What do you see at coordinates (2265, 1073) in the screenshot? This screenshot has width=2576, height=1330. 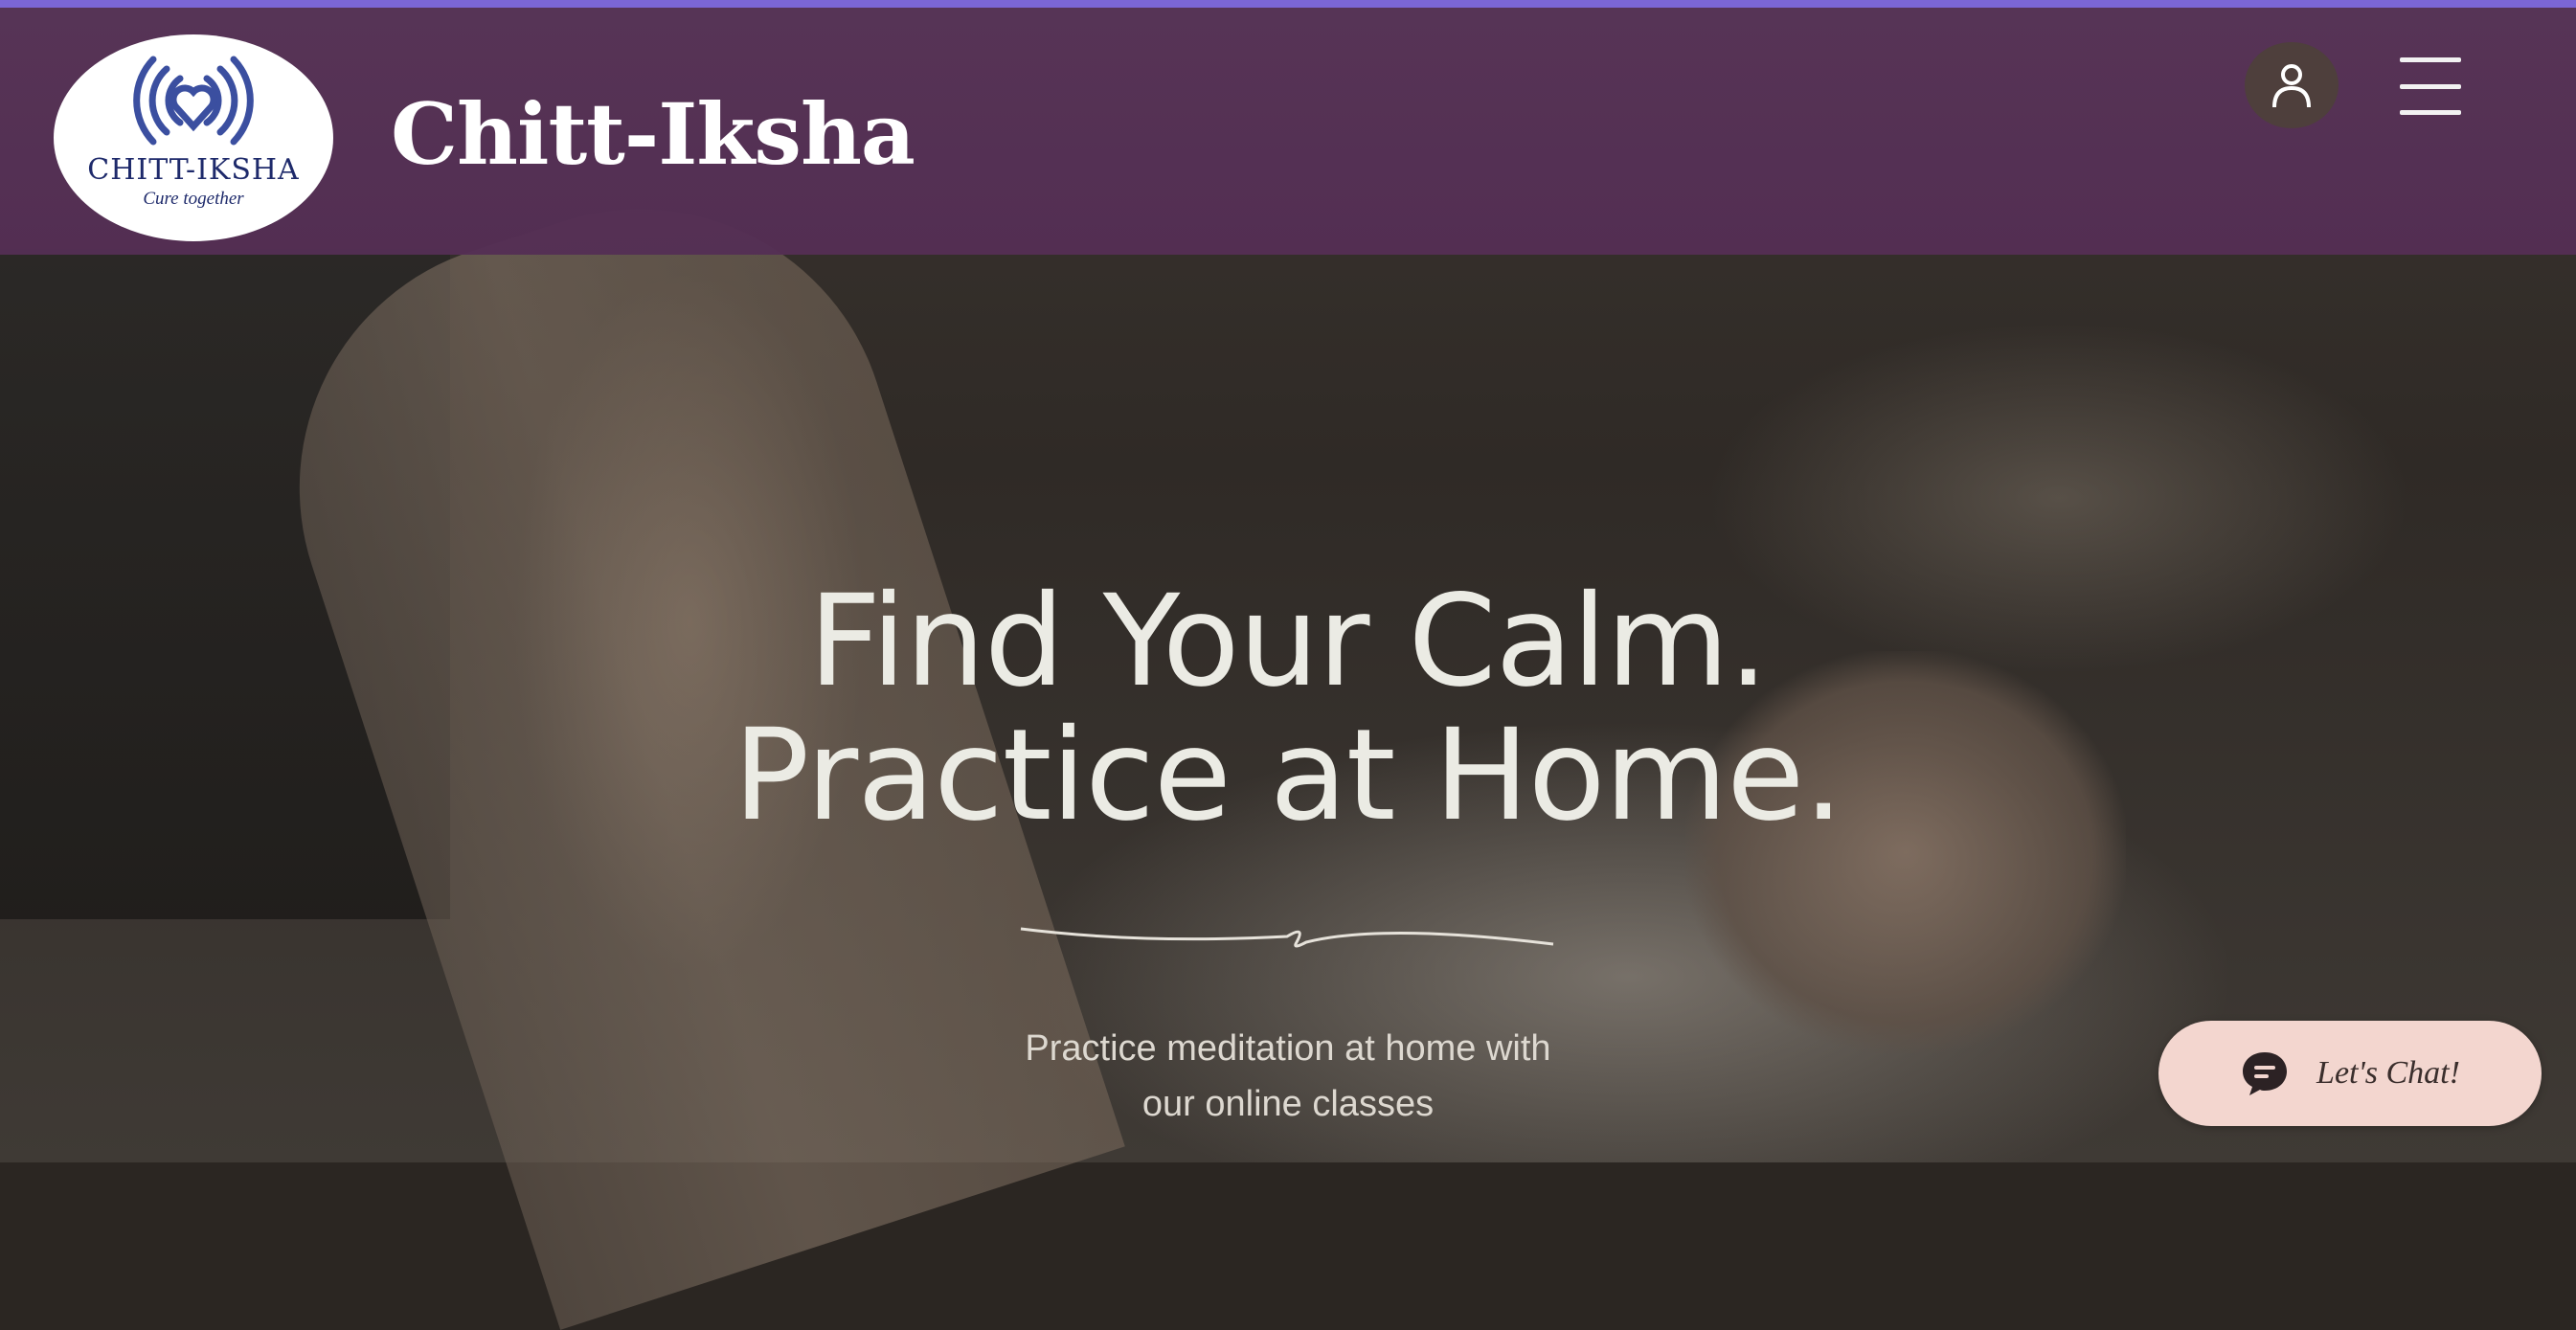 I see `chat-bubble-icon` at bounding box center [2265, 1073].